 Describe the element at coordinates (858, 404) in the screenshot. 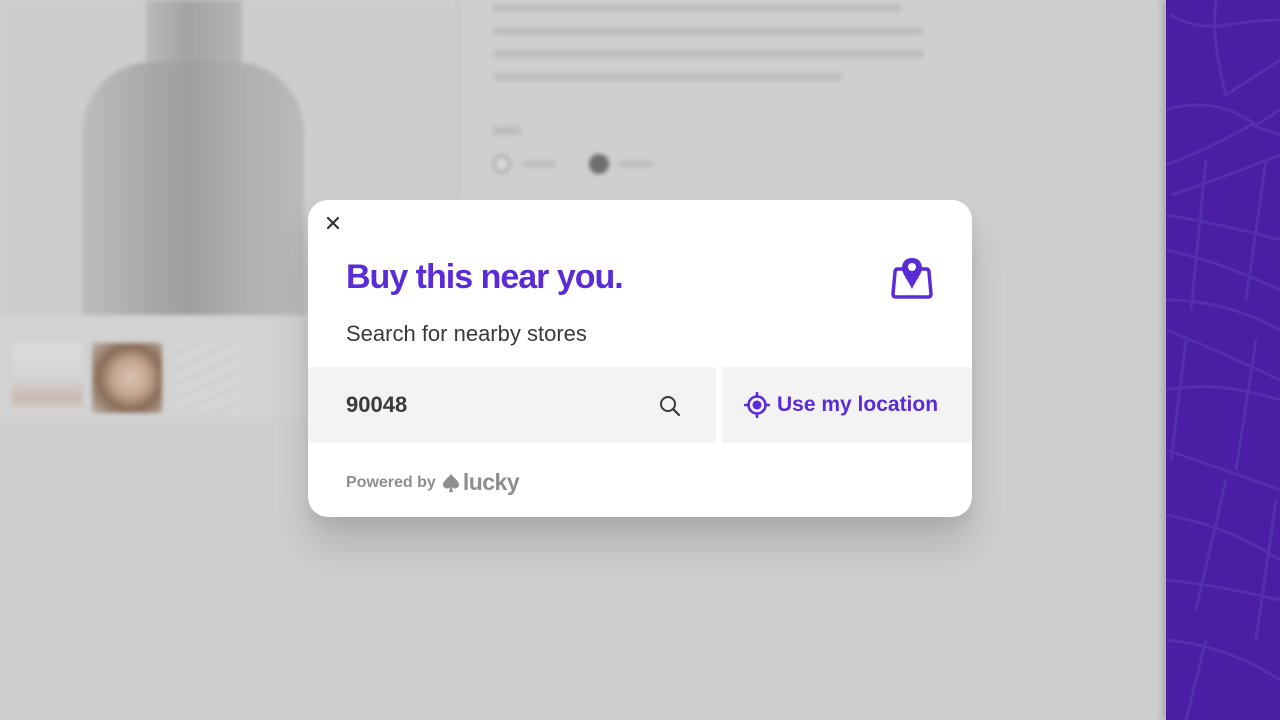

I see `use-my-location-label: Use my location` at that location.